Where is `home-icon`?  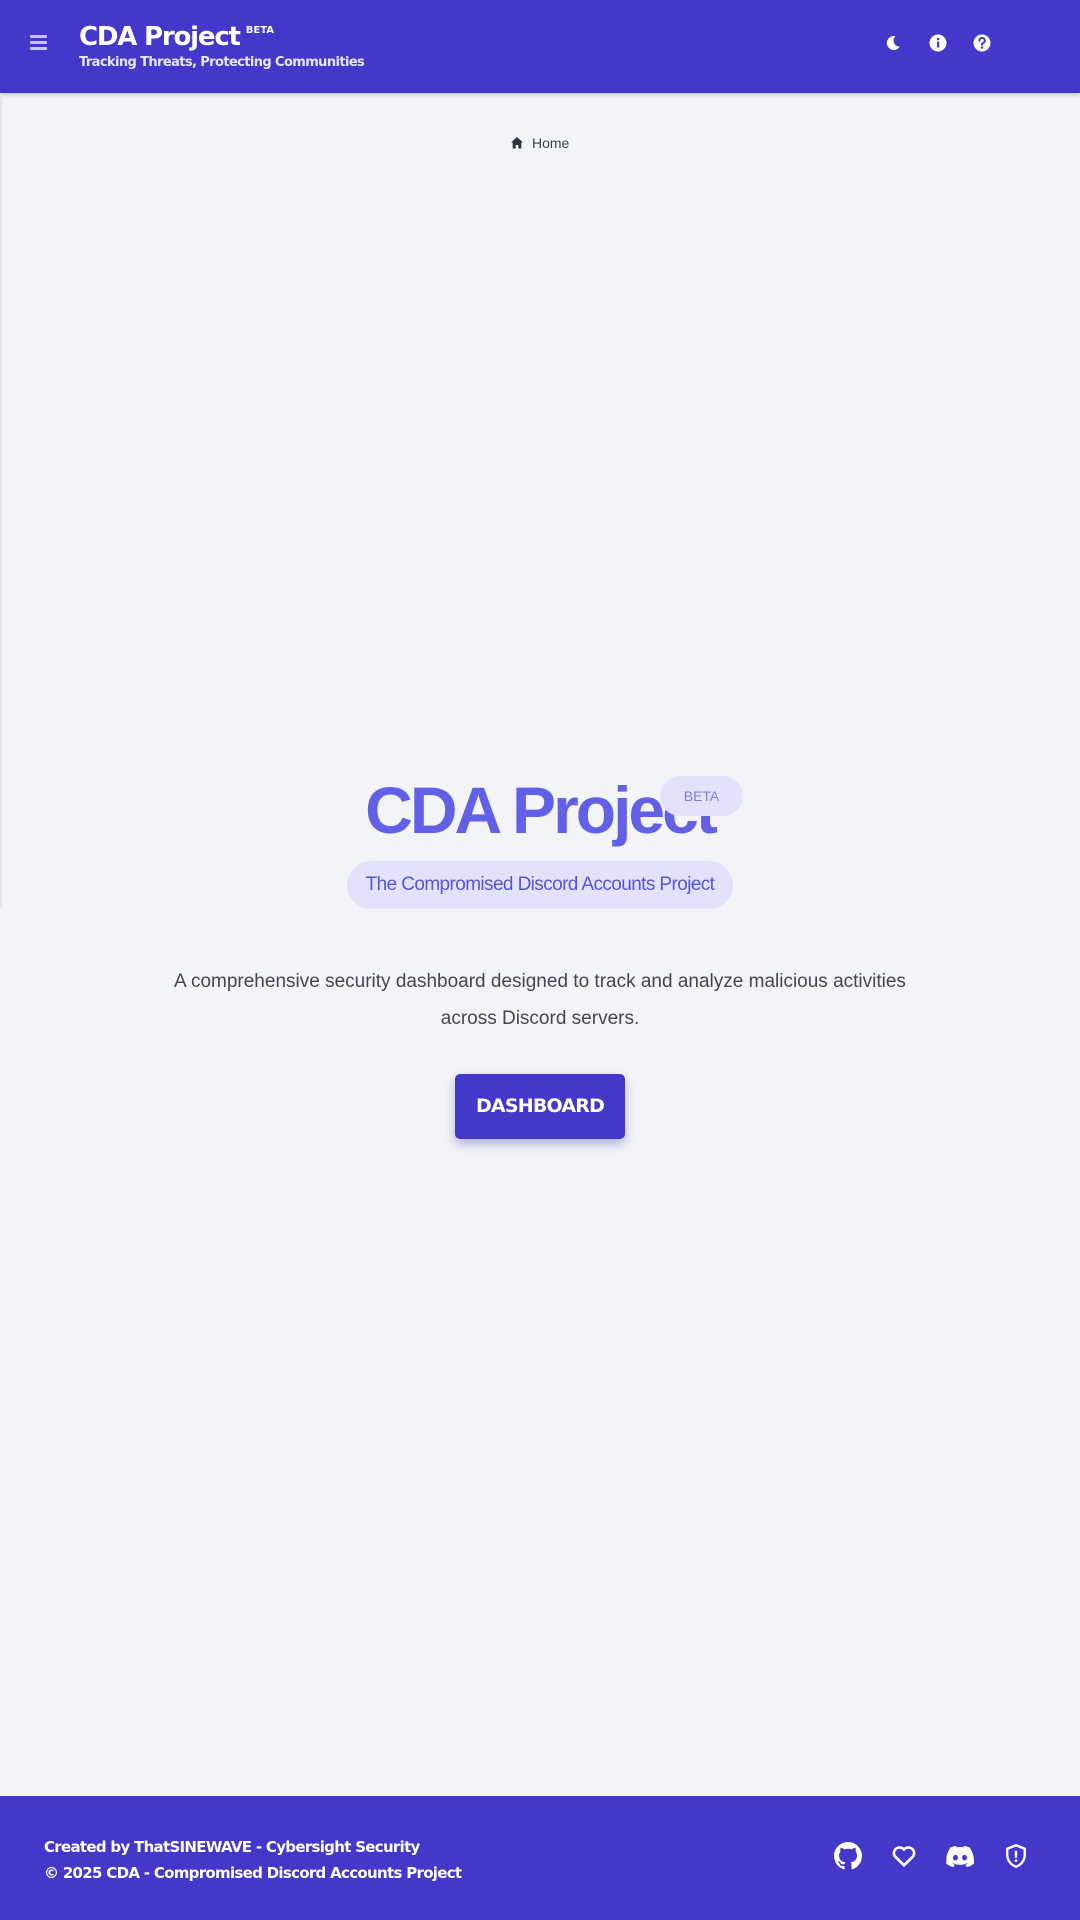 home-icon is located at coordinates (517, 143).